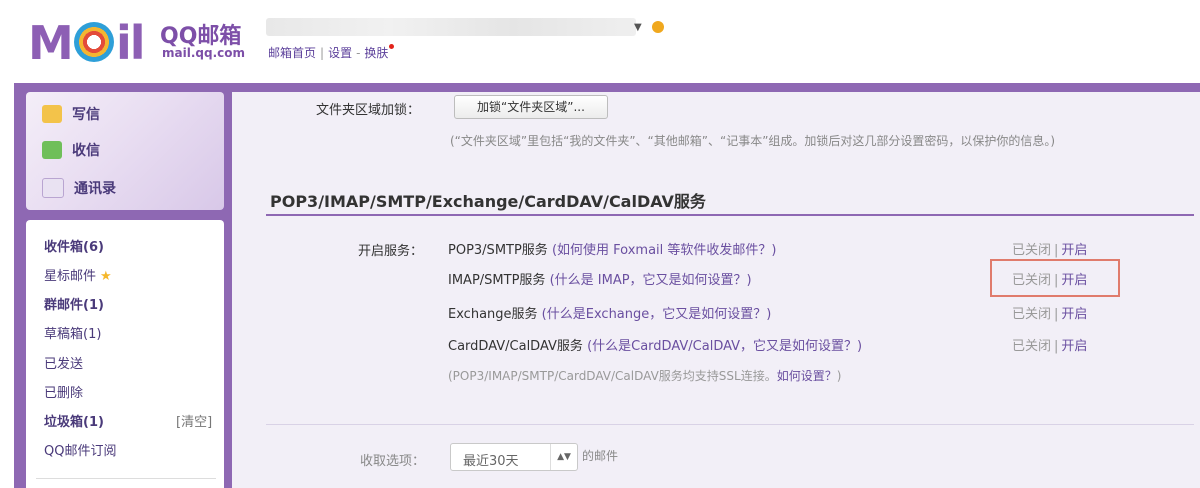  Describe the element at coordinates (368, 110) in the screenshot. I see `folder-lock-label: 文件夹区域加锁：` at that location.